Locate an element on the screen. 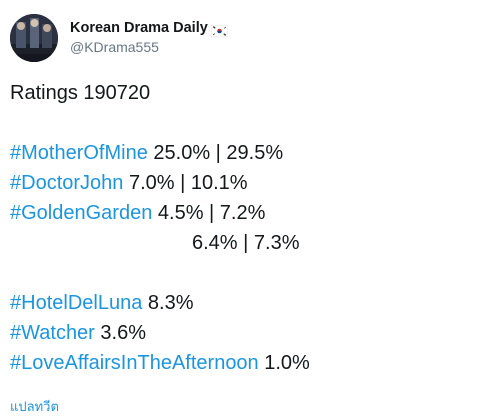  avatar is located at coordinates (34, 38).